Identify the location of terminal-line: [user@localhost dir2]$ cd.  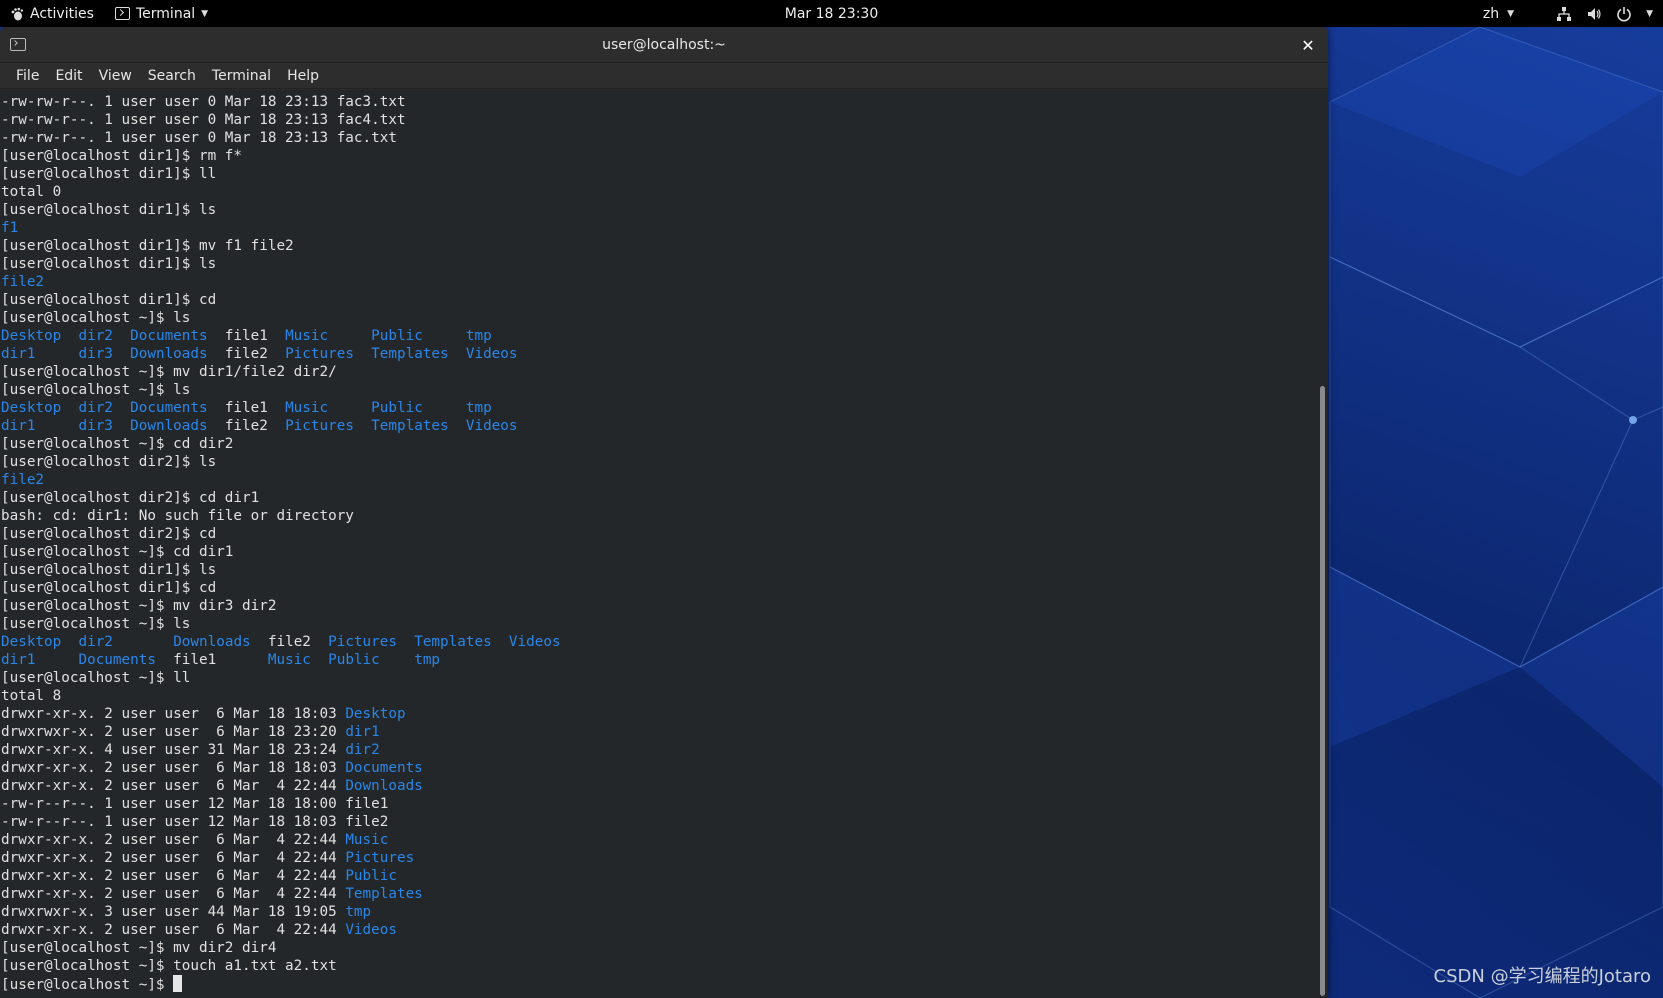
(658, 534).